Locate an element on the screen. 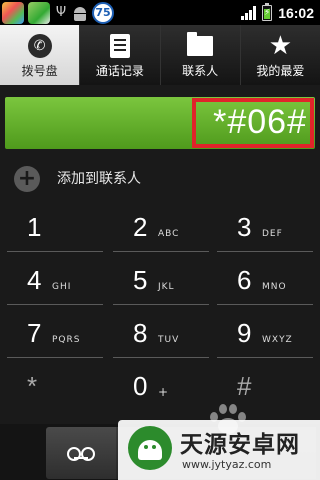 The image size is (320, 480). key-digit: 3 is located at coordinates (244, 227).